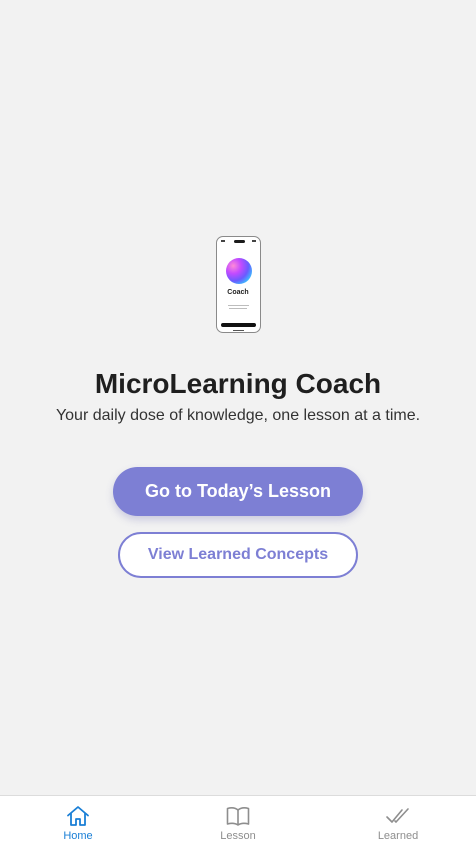 The height and width of the screenshot is (844, 476). Describe the element at coordinates (238, 330) in the screenshot. I see `phone-home-indicator` at that location.